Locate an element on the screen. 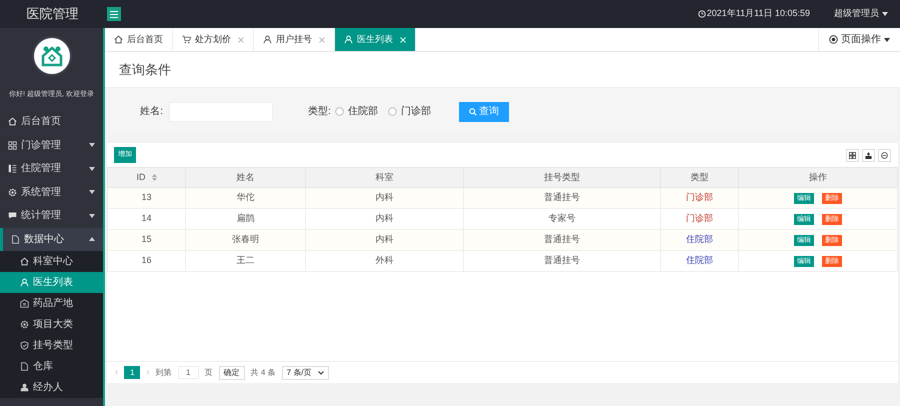  column-header: 科室 is located at coordinates (385, 178).